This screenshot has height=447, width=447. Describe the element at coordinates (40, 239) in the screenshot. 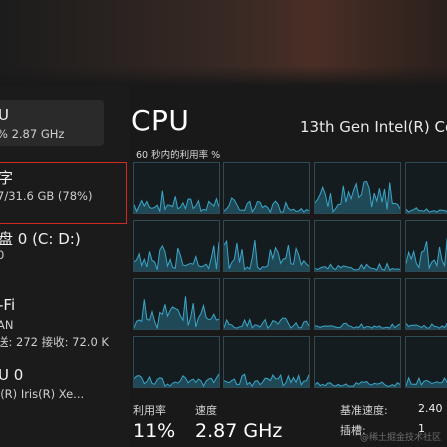

I see `sidebar-item-disk-title: 盘 0 (C: D:)` at that location.